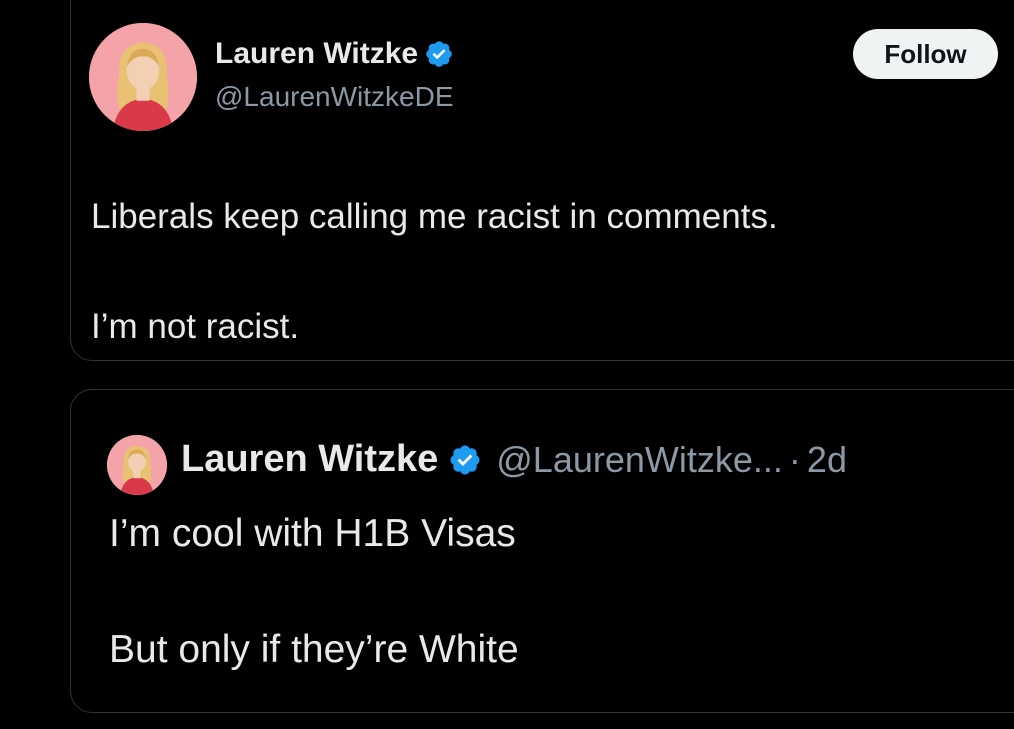 This screenshot has height=729, width=1014. What do you see at coordinates (312, 533) in the screenshot?
I see `quoted-text-line: I’m cool with H1B Visas` at bounding box center [312, 533].